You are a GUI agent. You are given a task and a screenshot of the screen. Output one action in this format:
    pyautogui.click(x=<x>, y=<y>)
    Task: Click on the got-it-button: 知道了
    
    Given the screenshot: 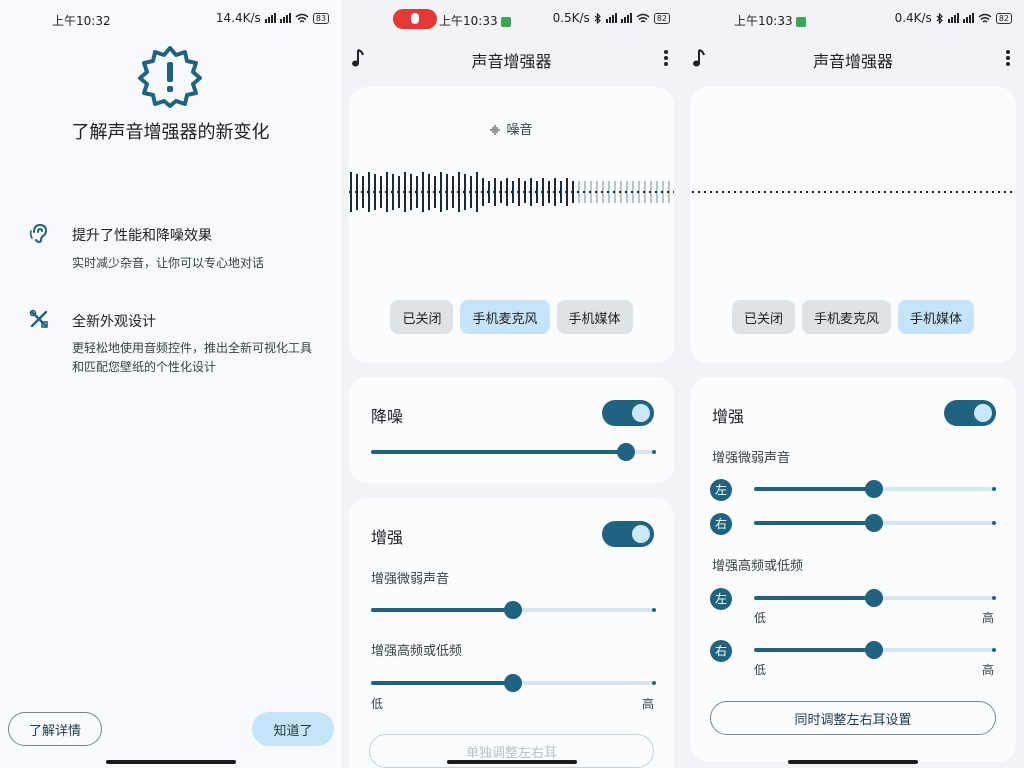 What is the action you would take?
    pyautogui.click(x=293, y=729)
    